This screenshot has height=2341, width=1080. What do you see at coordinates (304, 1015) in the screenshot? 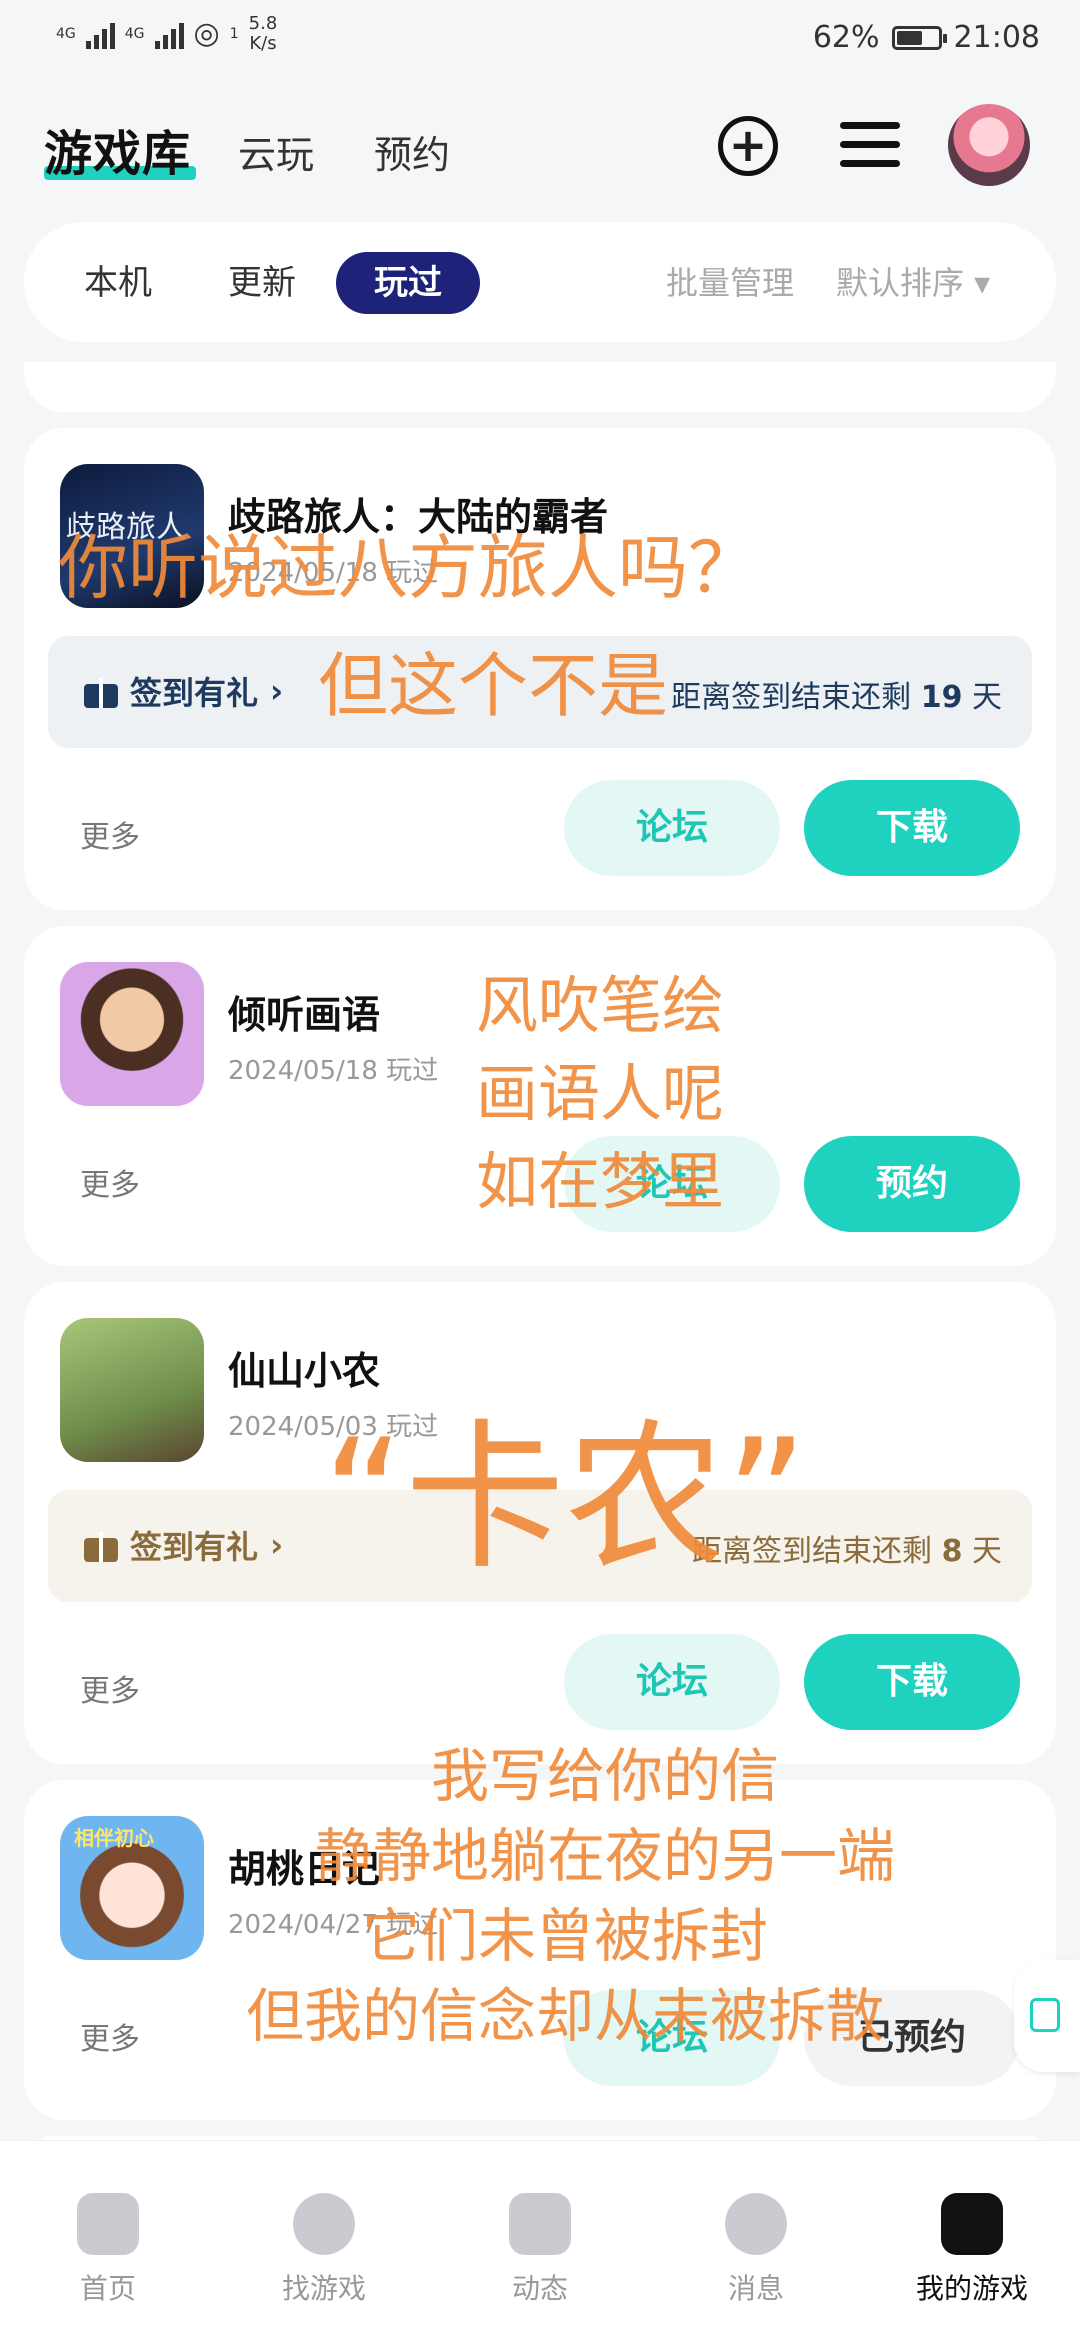
I see `game-name: 倾听画语` at bounding box center [304, 1015].